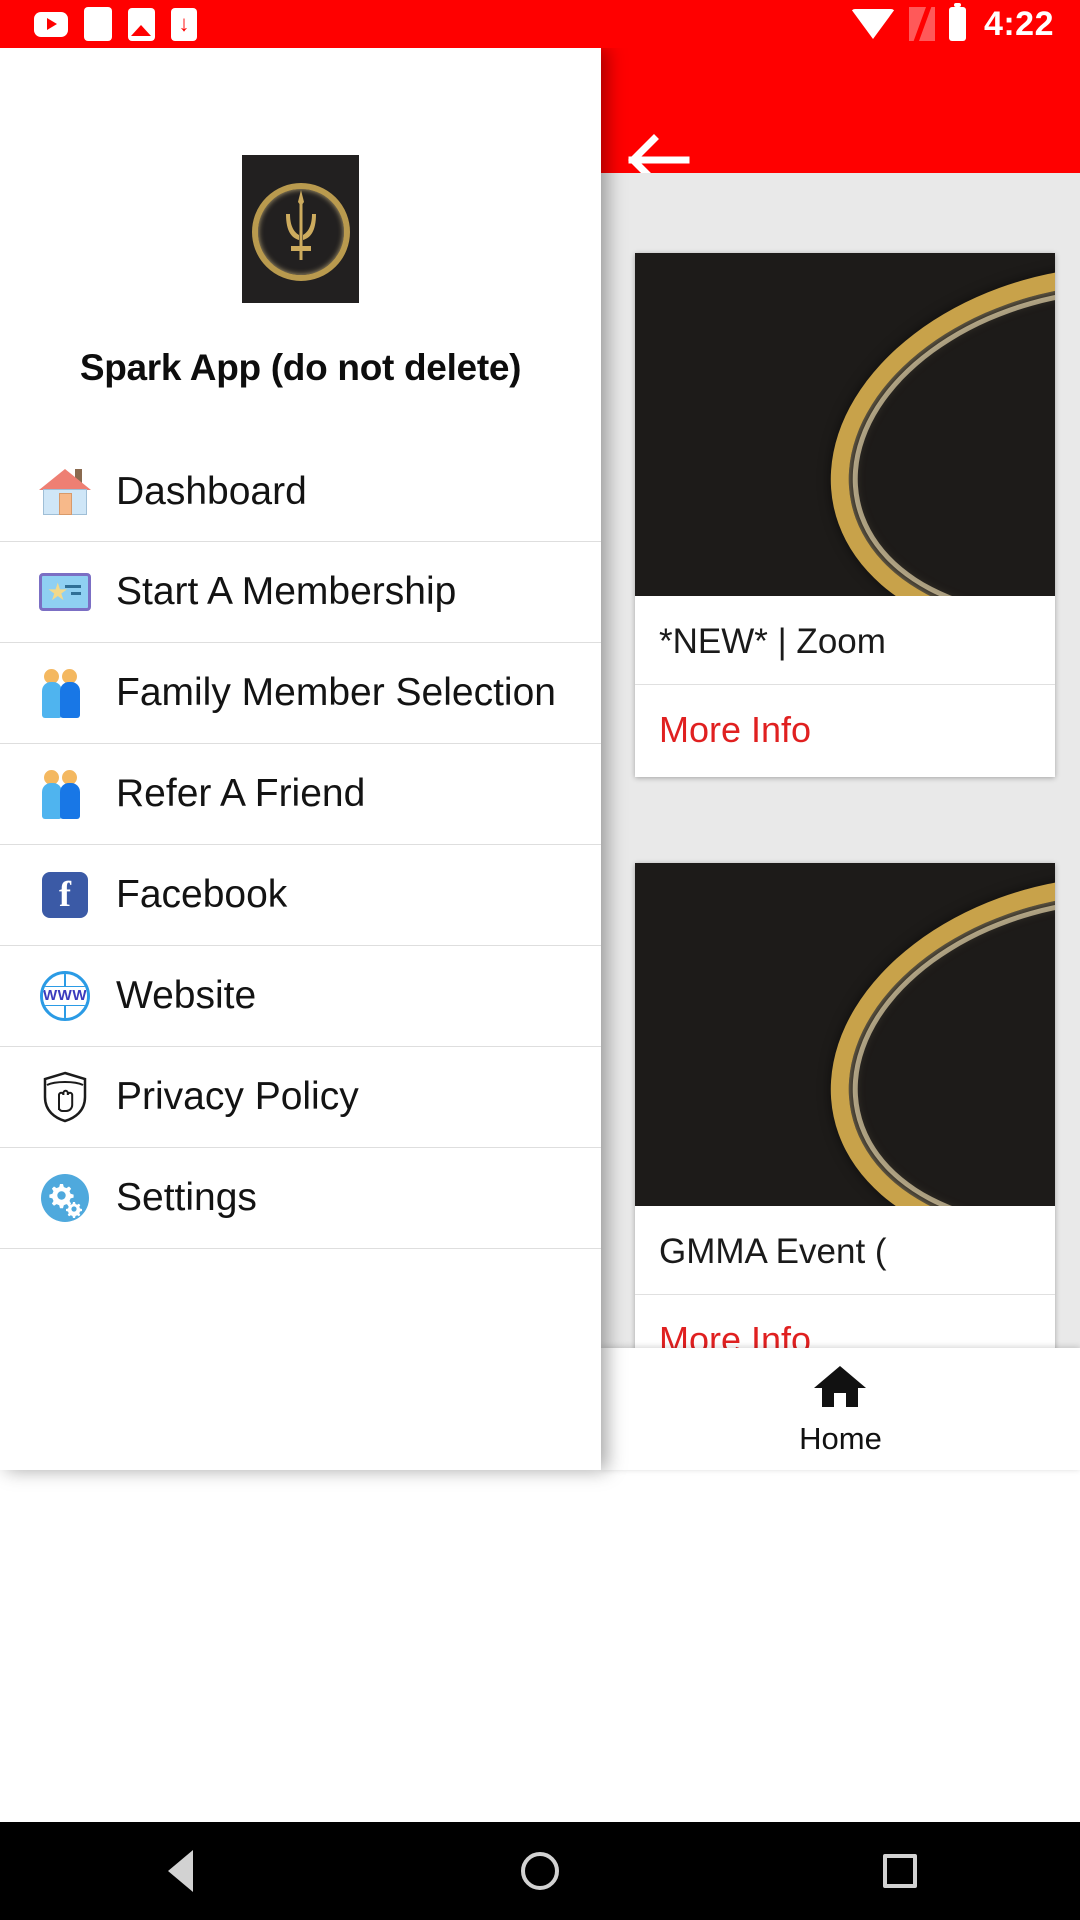 The height and width of the screenshot is (1920, 1080). I want to click on image-icon, so click(141, 24).